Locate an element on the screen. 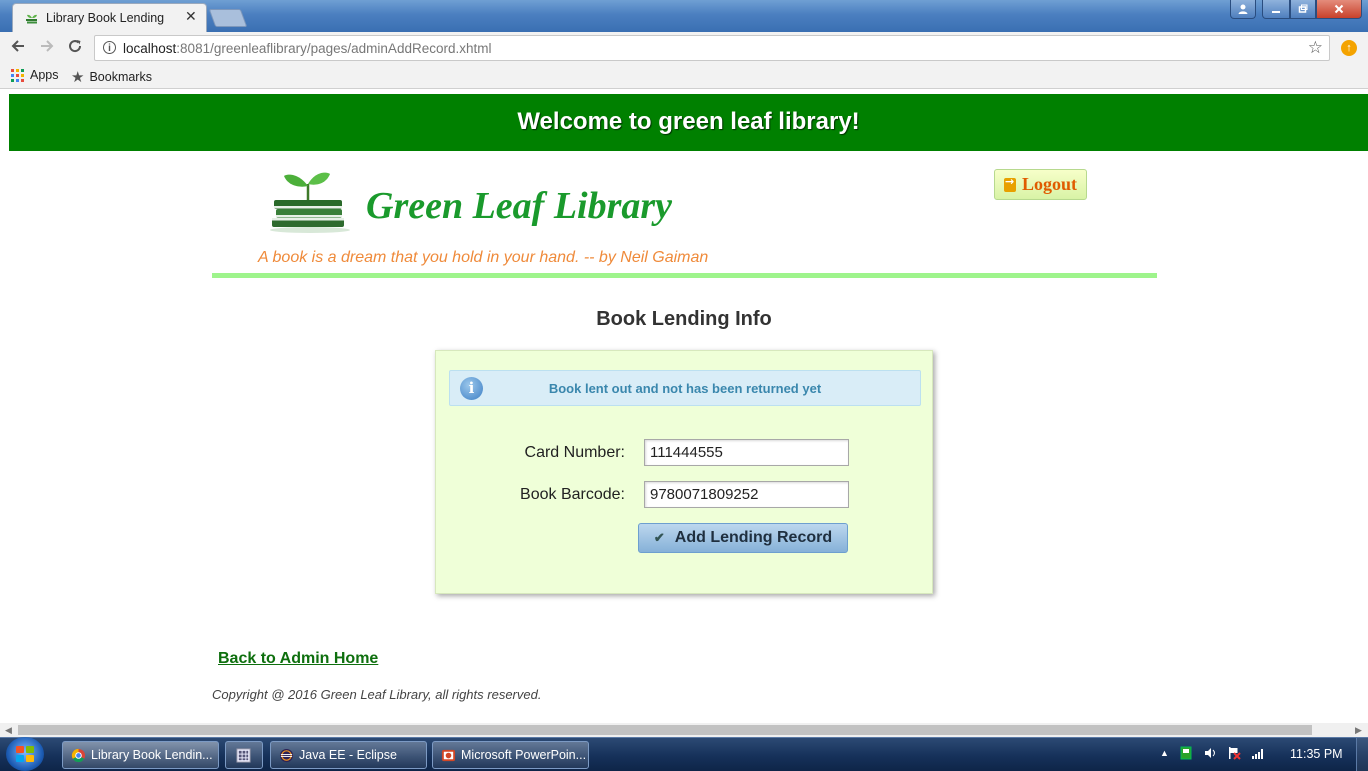  bookmark-bookmarks: ★ Bookmarks is located at coordinates (111, 77).